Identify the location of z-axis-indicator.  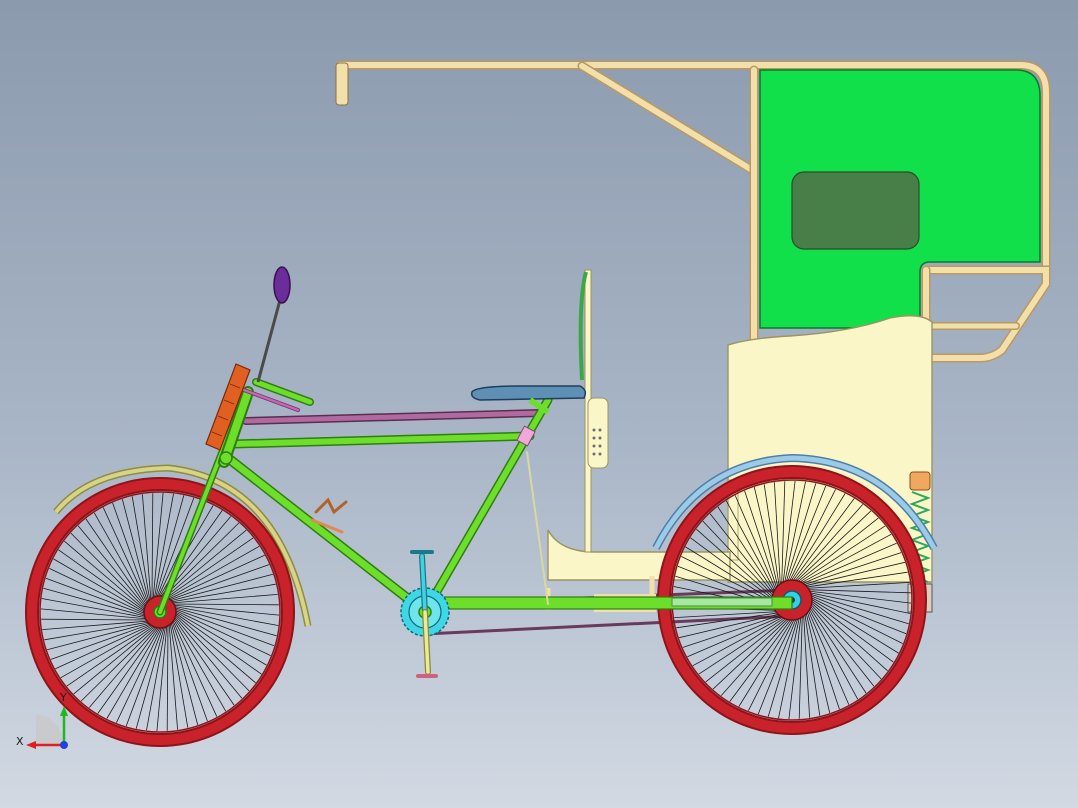
(64, 745).